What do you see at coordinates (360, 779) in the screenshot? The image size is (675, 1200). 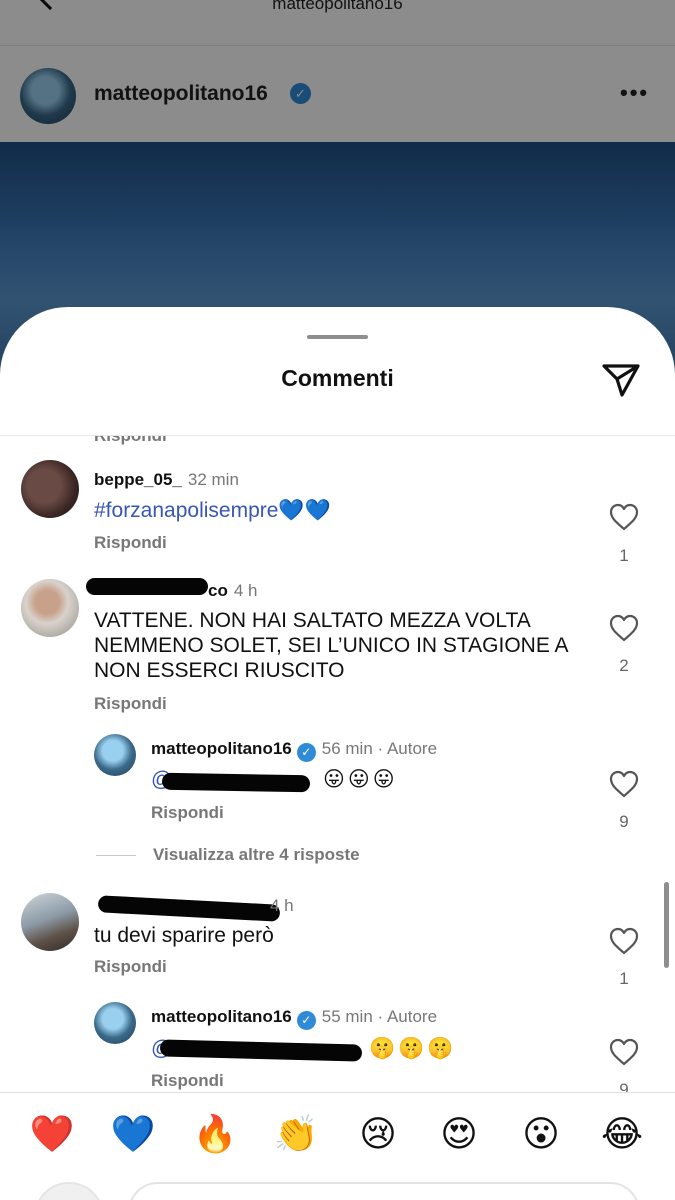 I see `comment-emojis: 😛😛😛` at bounding box center [360, 779].